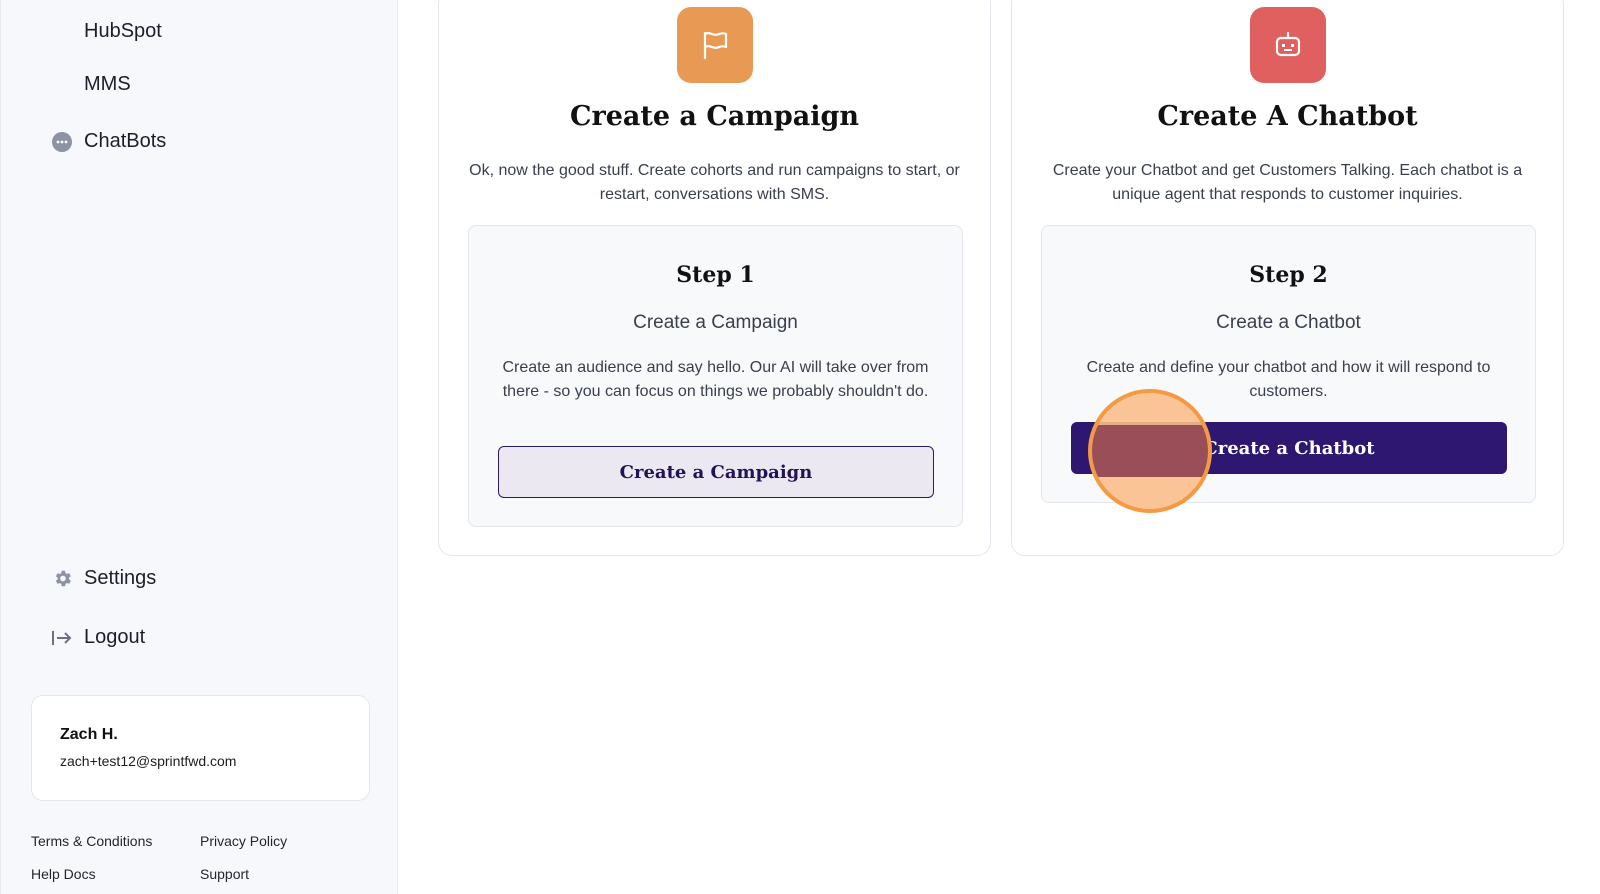  I want to click on card-title: Create A Chatbot, so click(1287, 116).